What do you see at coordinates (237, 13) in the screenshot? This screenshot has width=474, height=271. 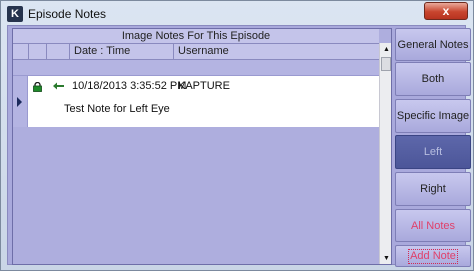 I see `title-bar: K Episode Notes x` at bounding box center [237, 13].